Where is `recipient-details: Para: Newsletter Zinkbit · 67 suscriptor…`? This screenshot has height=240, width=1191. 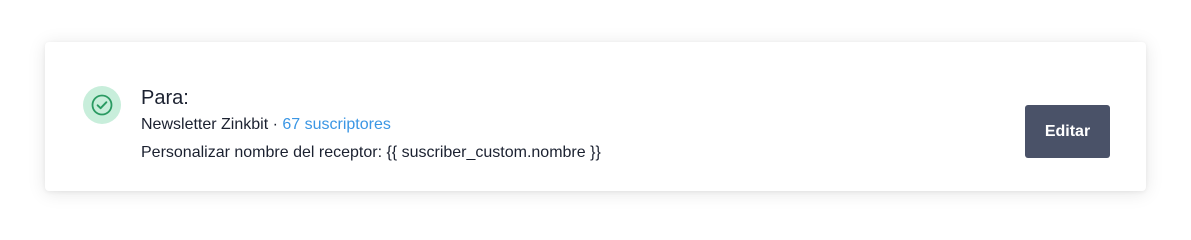
recipient-details: Para: Newsletter Zinkbit · 67 suscriptor… is located at coordinates (371, 124).